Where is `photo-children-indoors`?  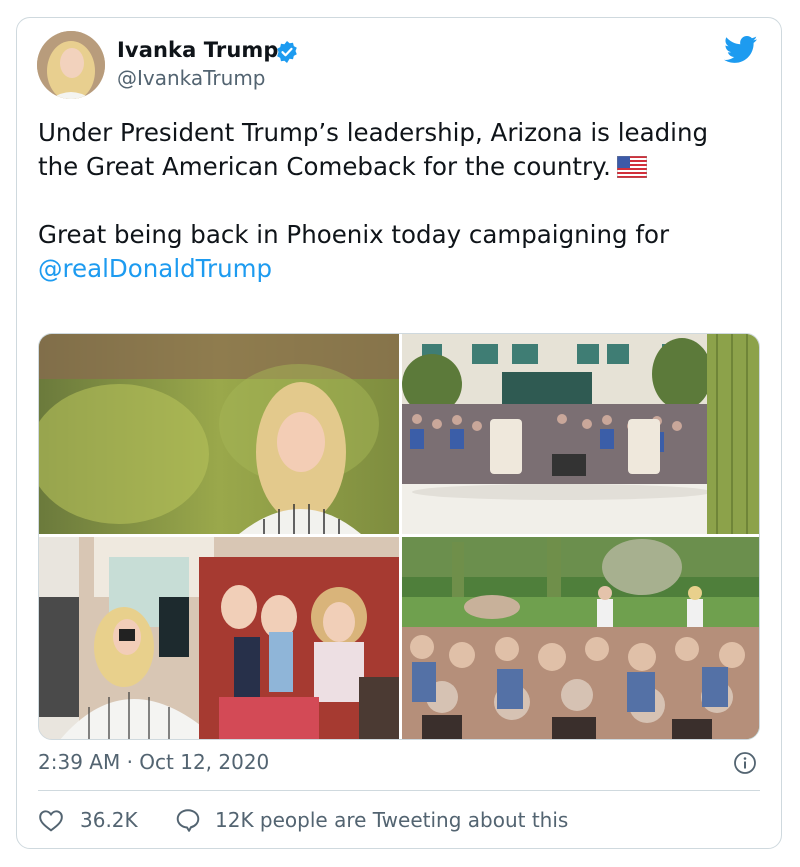 photo-children-indoors is located at coordinates (219, 638).